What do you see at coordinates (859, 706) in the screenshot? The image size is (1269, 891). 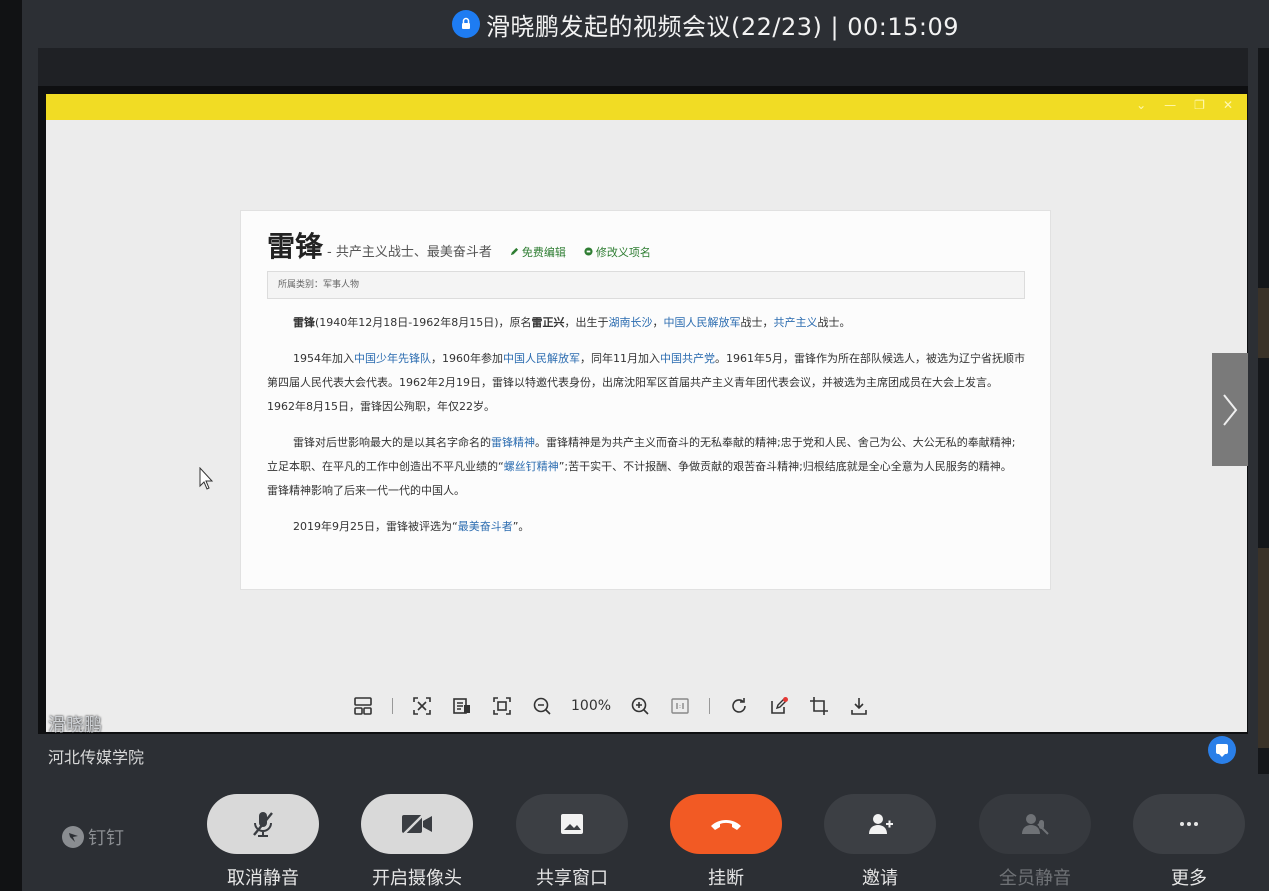 I see `download-icon` at bounding box center [859, 706].